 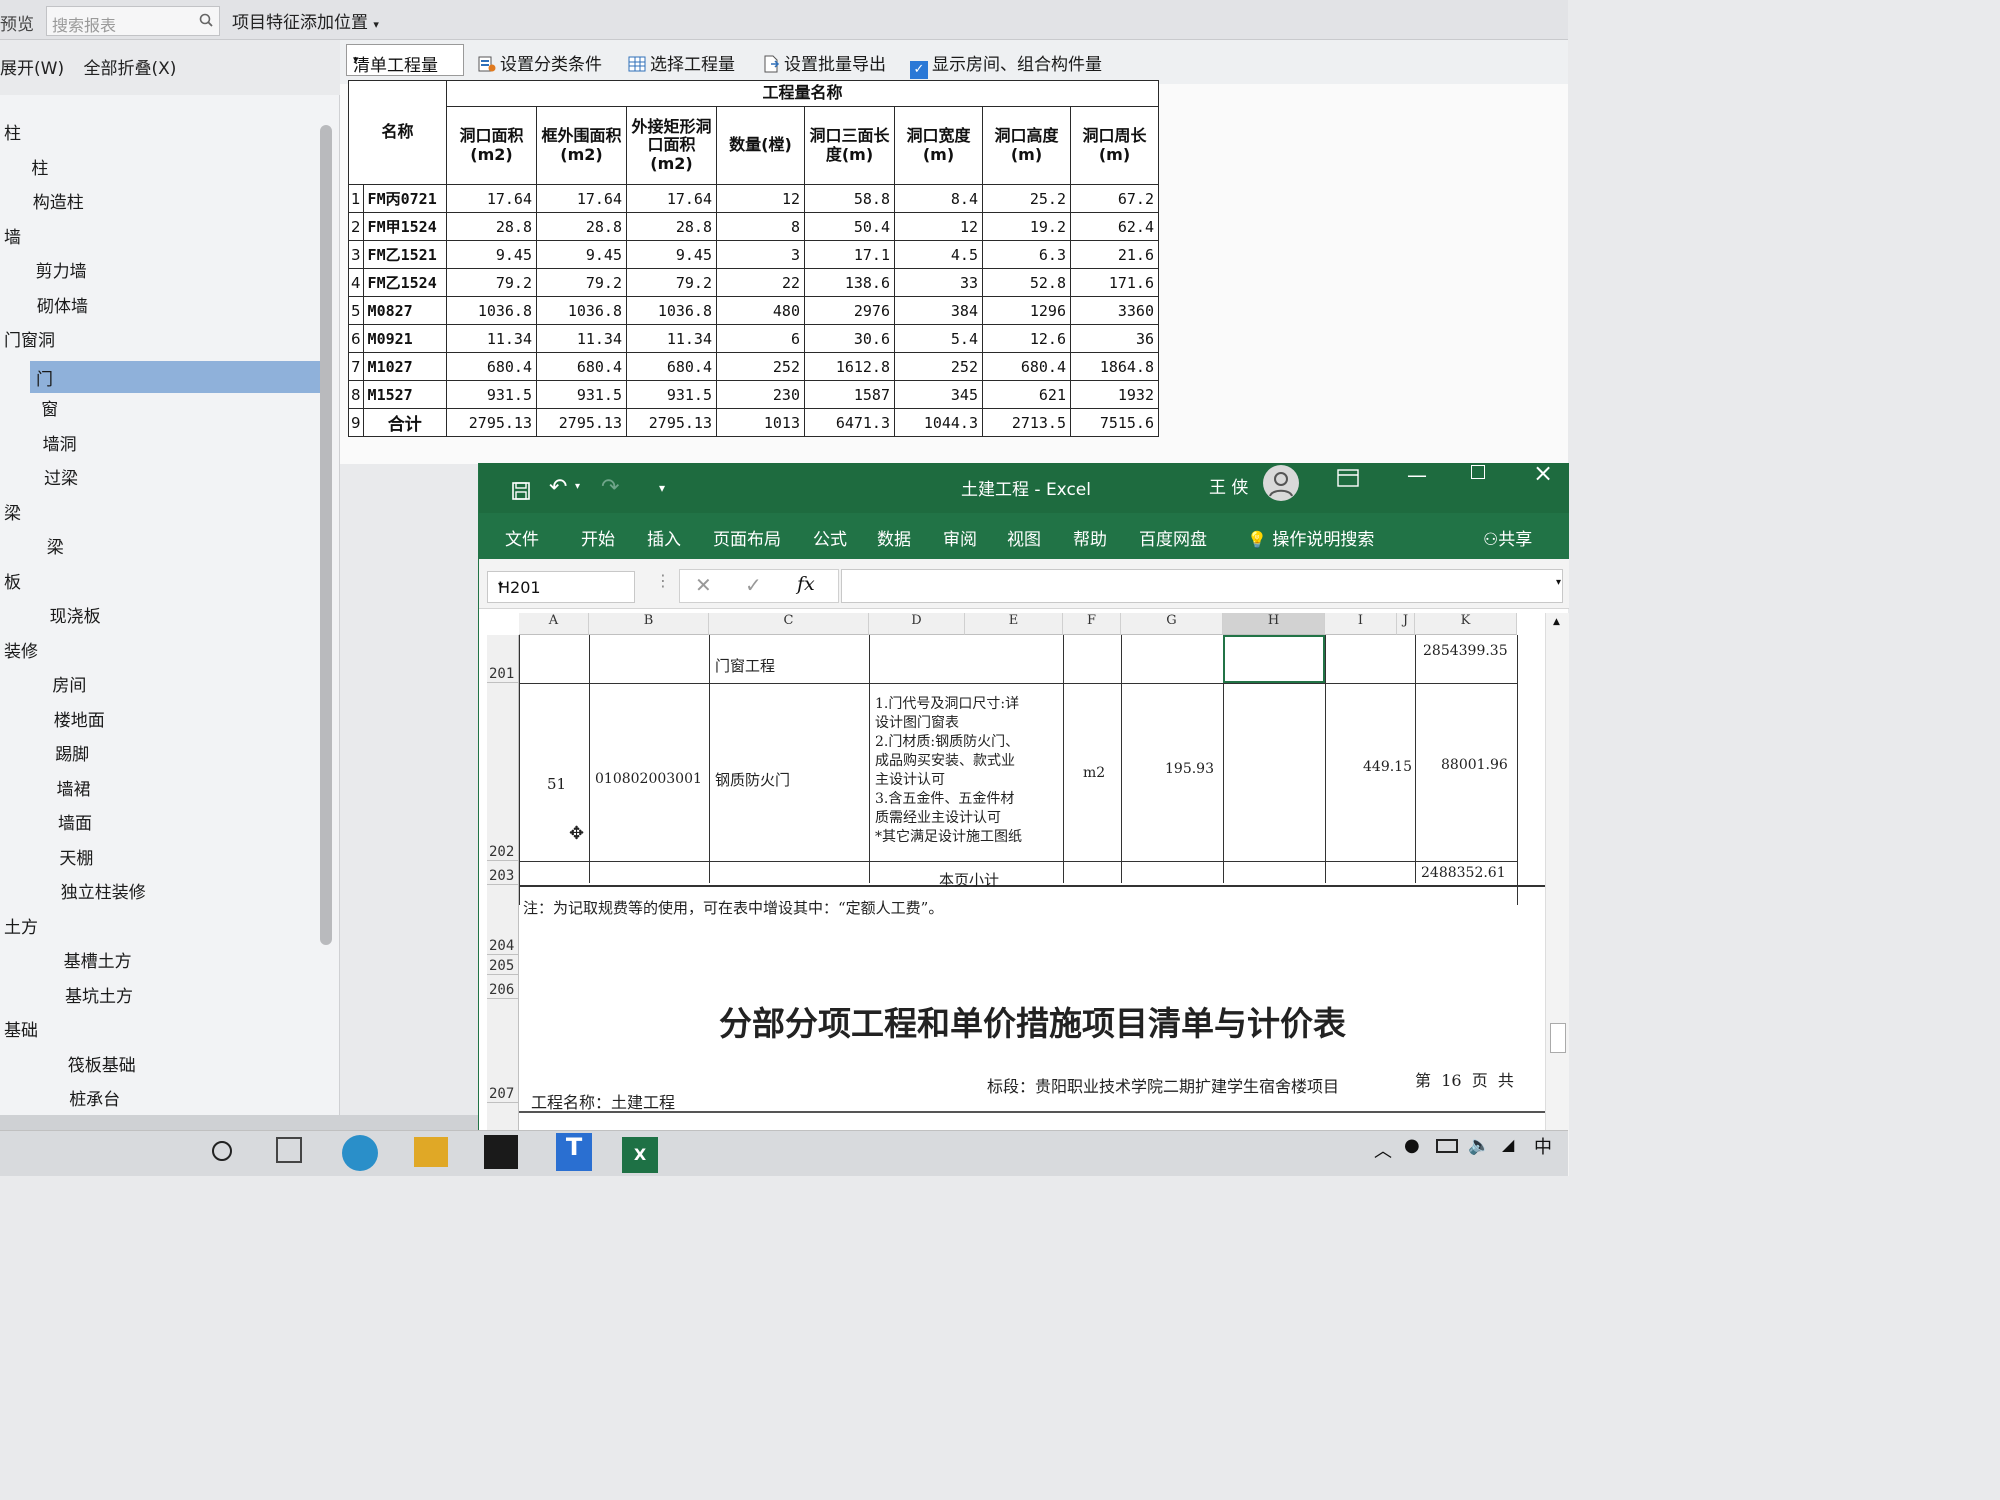 I want to click on tree-item: 土方, so click(x=21, y=925).